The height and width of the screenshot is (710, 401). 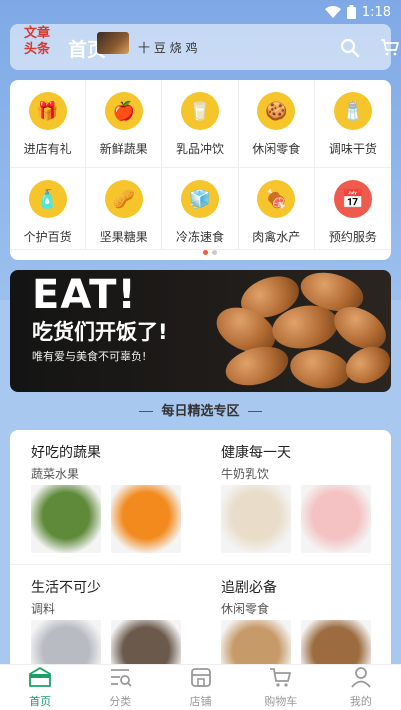 I want to click on nav-item-home: 首页, so click(x=40, y=687).